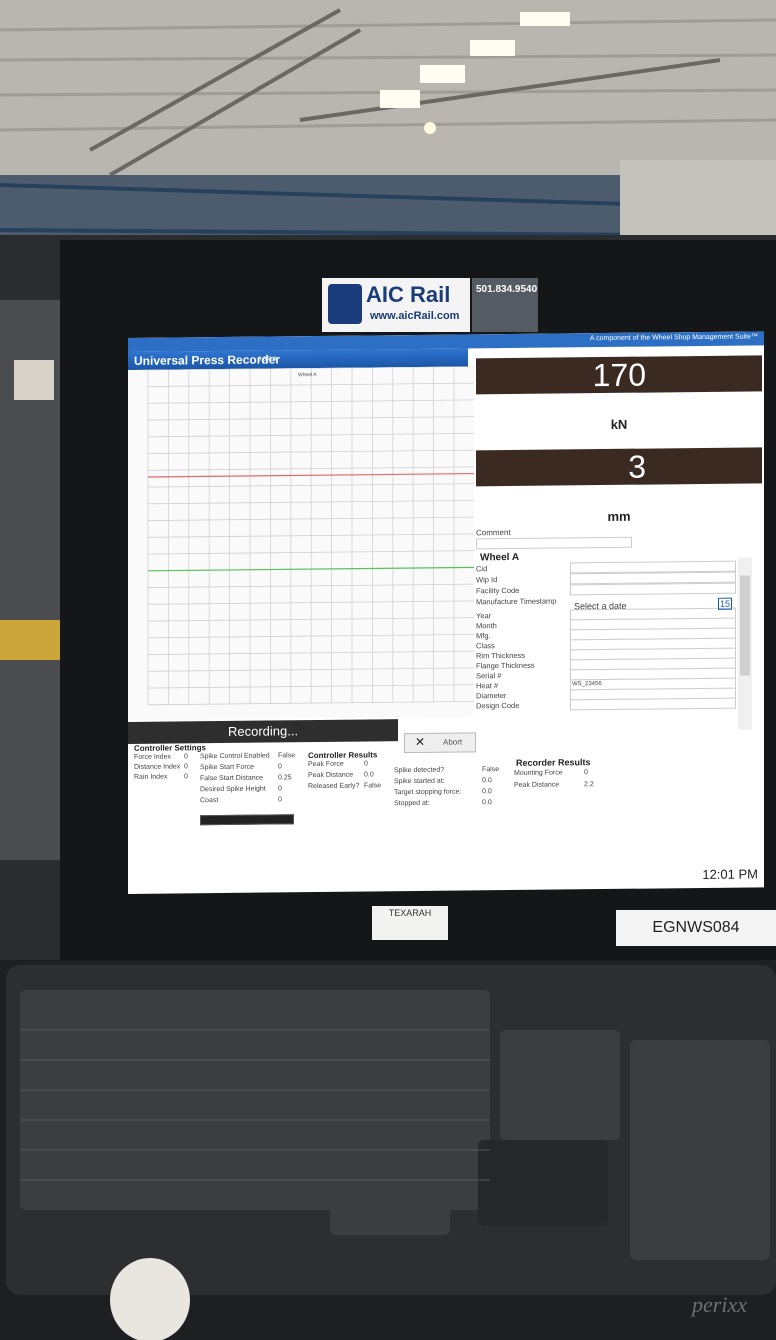 This screenshot has width=776, height=1340. I want to click on wheel-field-label: Design Code, so click(498, 705).